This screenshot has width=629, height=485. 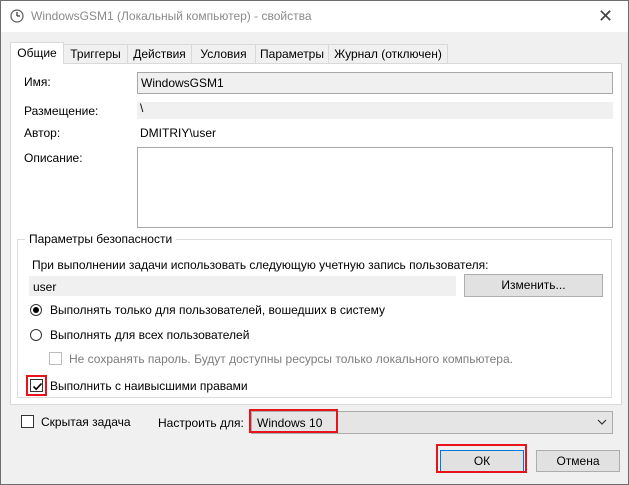 I want to click on author-label: Автор:, so click(x=42, y=133).